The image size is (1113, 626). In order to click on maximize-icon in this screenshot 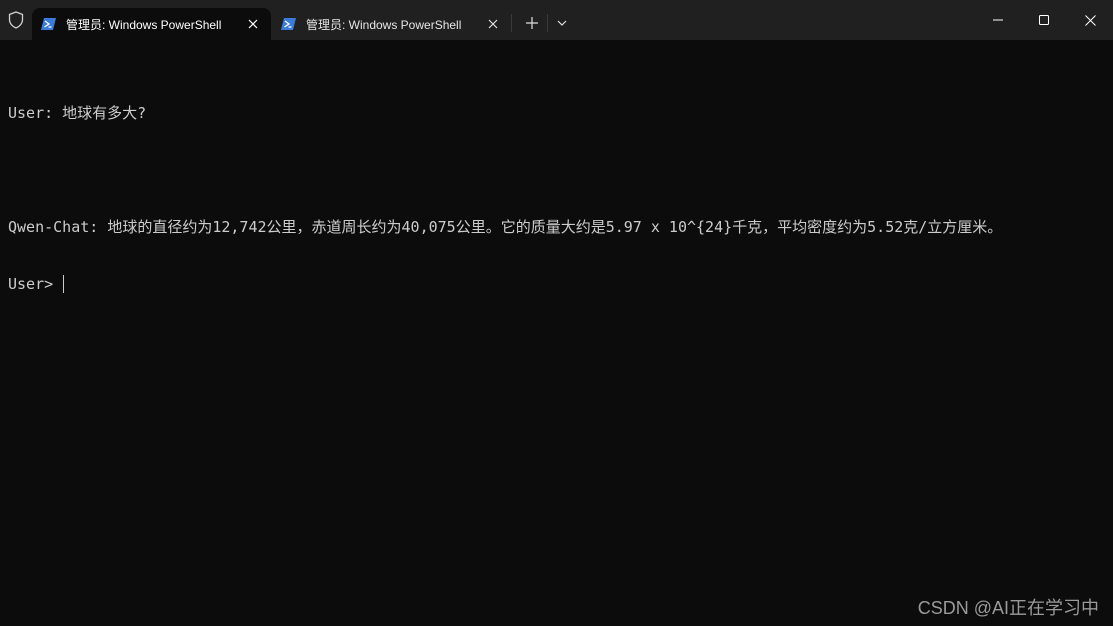, I will do `click(1044, 20)`.